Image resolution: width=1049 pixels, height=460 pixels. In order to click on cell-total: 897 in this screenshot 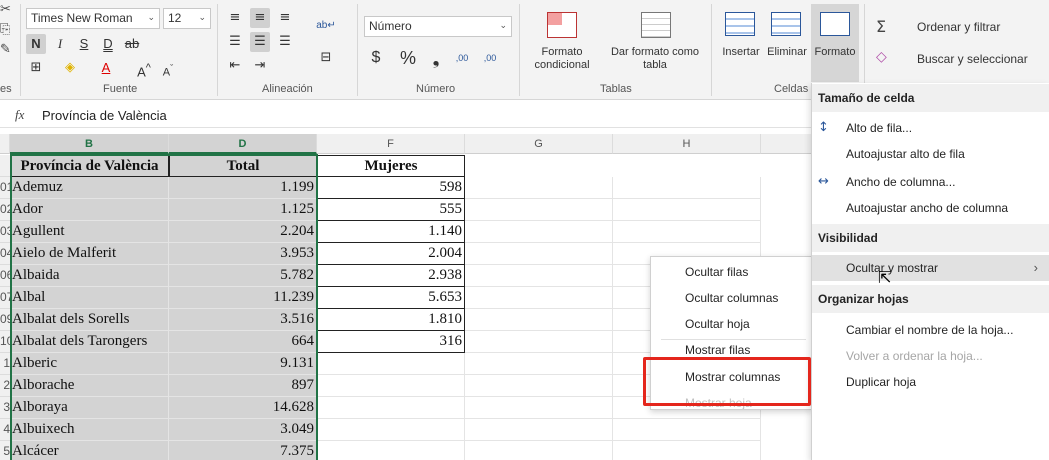, I will do `click(243, 386)`.